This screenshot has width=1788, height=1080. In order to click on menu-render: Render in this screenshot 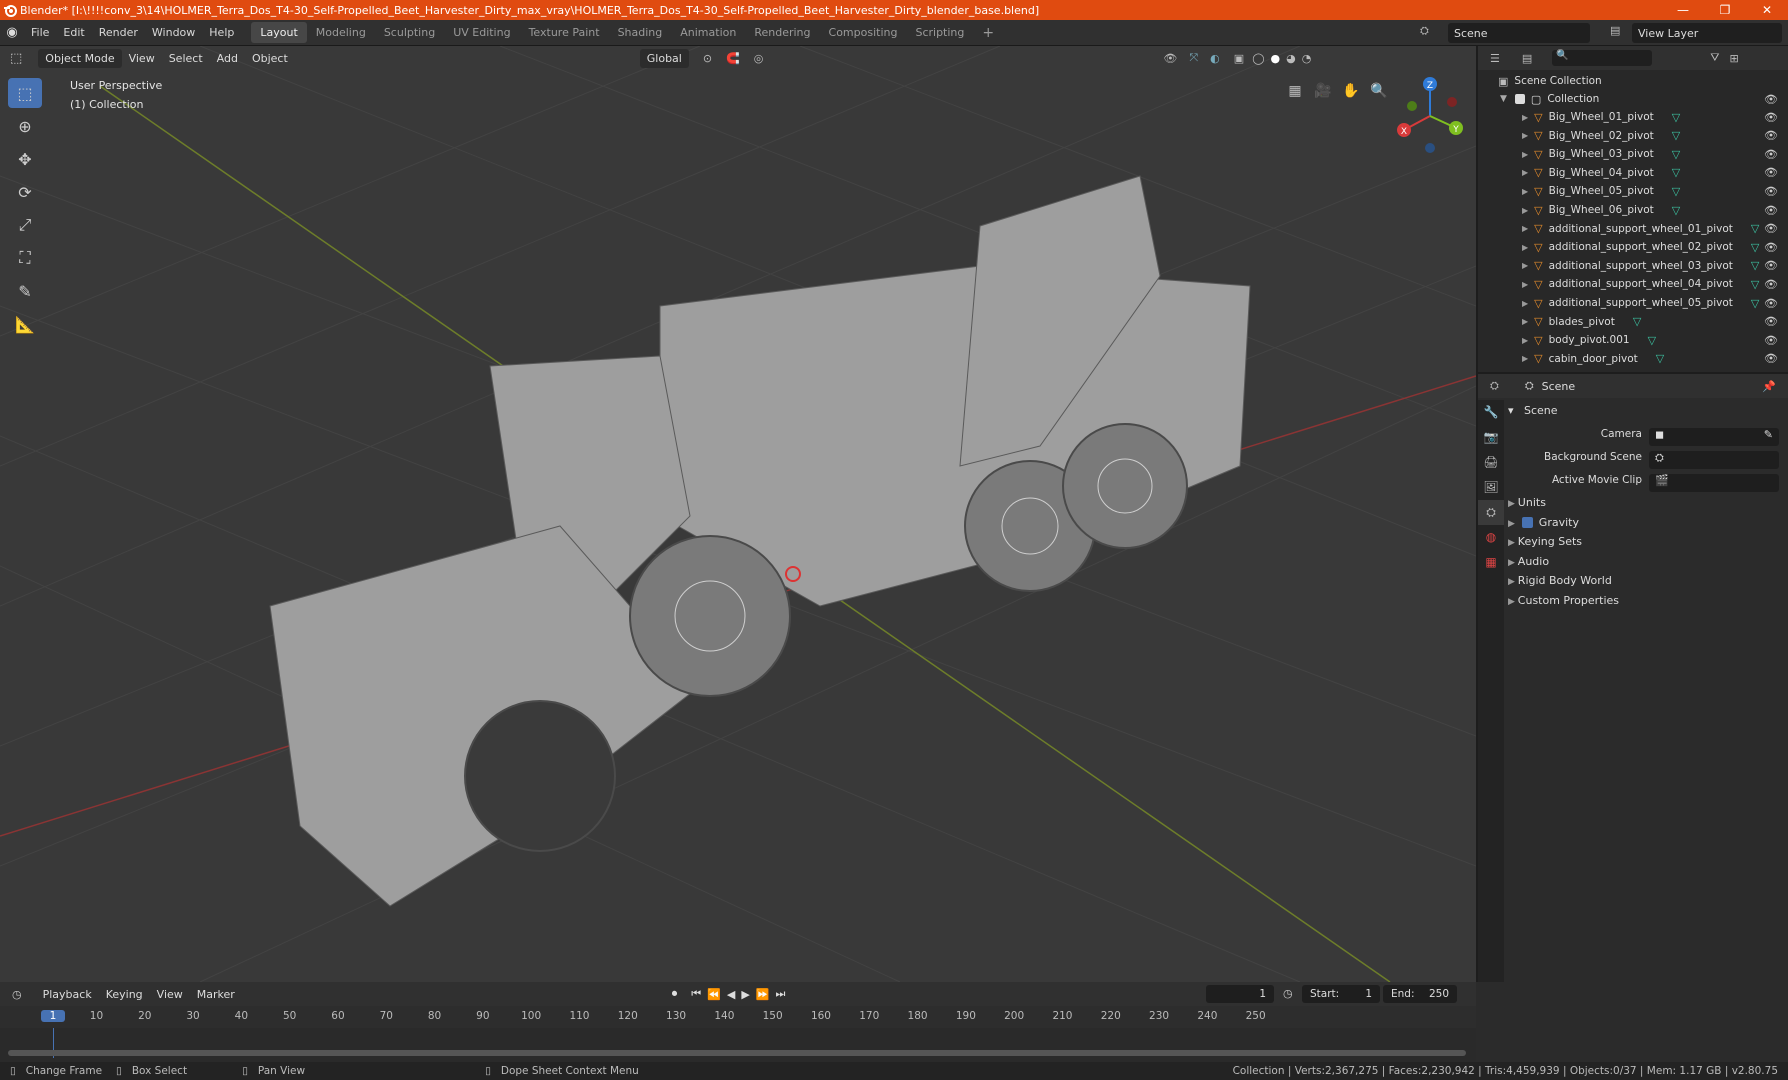, I will do `click(118, 32)`.